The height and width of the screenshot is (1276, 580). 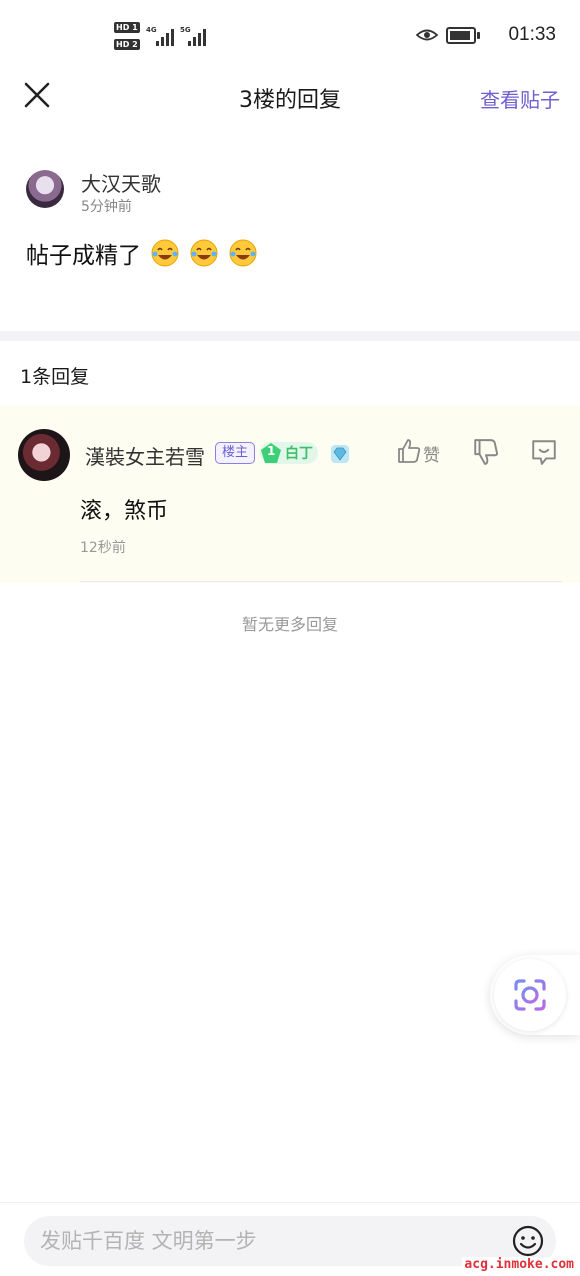 I want to click on post-time: 5分钟前, so click(x=106, y=207).